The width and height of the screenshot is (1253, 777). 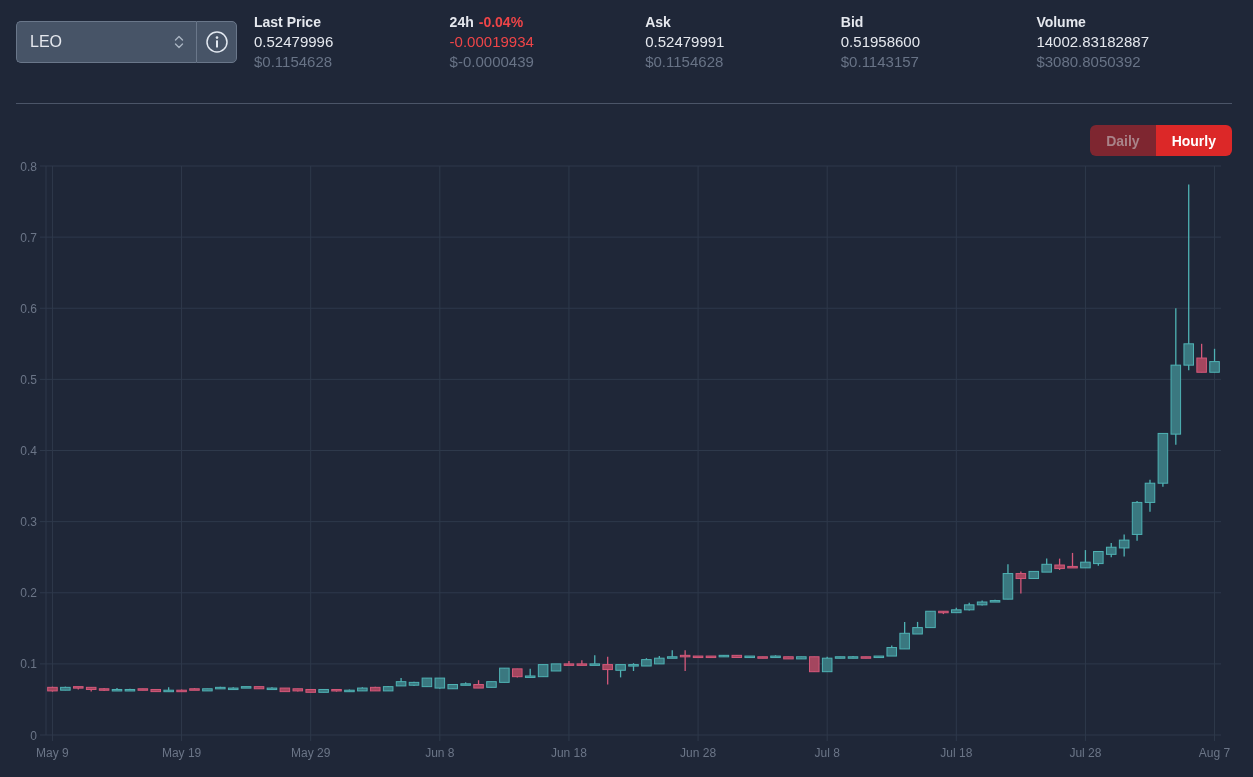 I want to click on info-icon, so click(x=216, y=42).